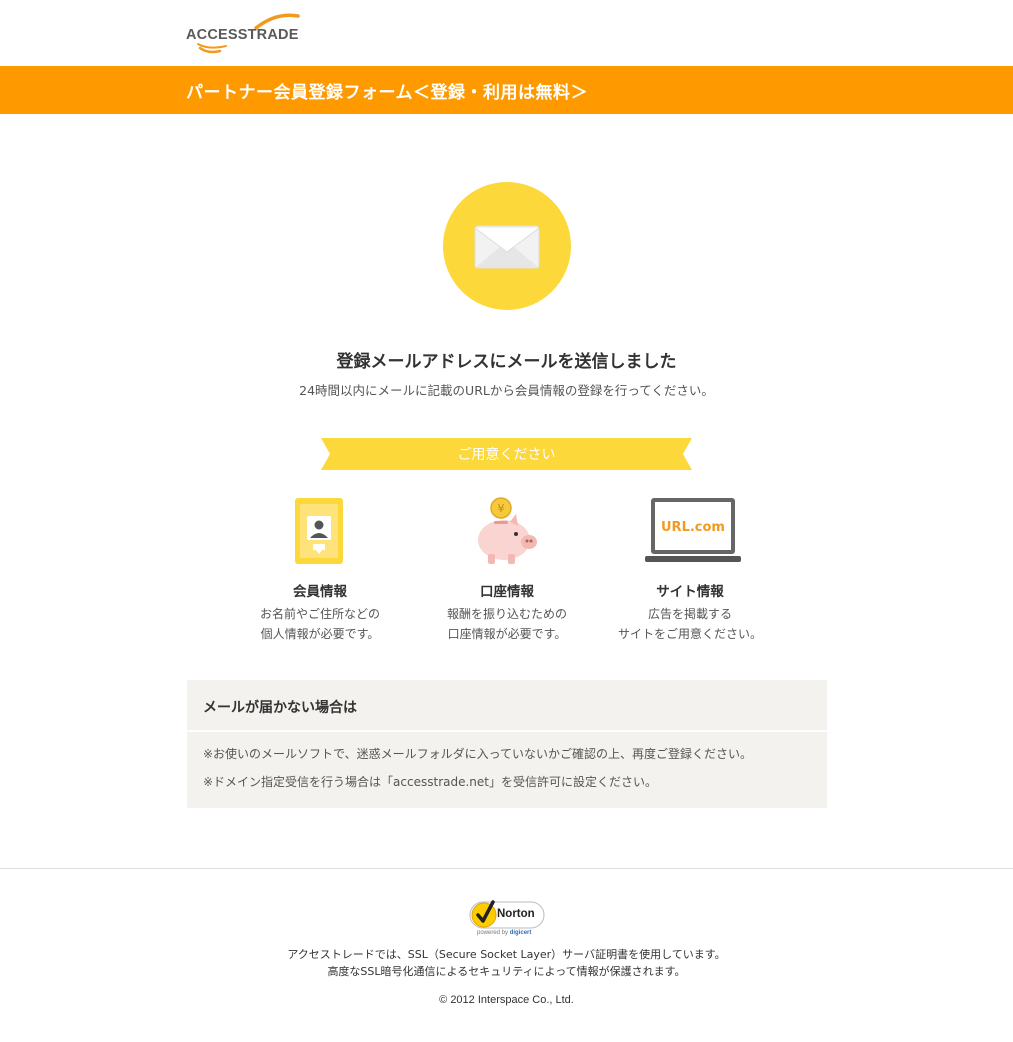 This screenshot has height=1042, width=1013. What do you see at coordinates (520, 933) in the screenshot?
I see `digicert-brand: digicert` at bounding box center [520, 933].